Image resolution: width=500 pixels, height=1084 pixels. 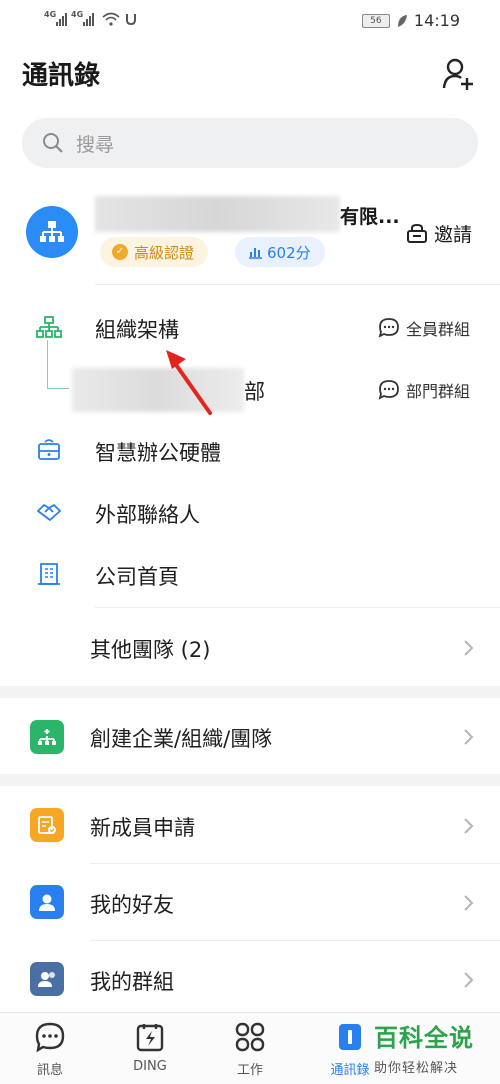 I want to click on new-member-icon, so click(x=47, y=825).